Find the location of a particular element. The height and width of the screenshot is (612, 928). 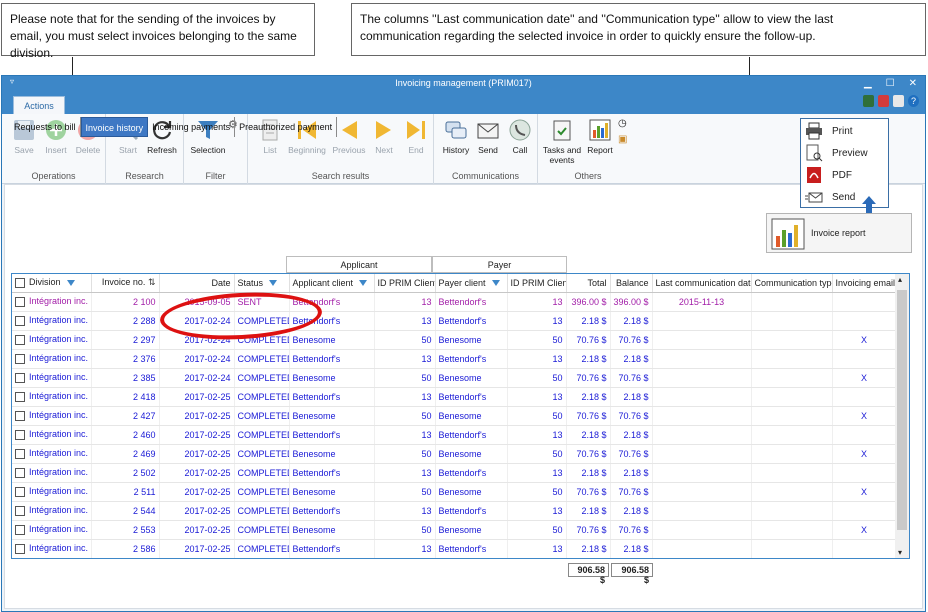

clock-icon: ◷ is located at coordinates (622, 123).